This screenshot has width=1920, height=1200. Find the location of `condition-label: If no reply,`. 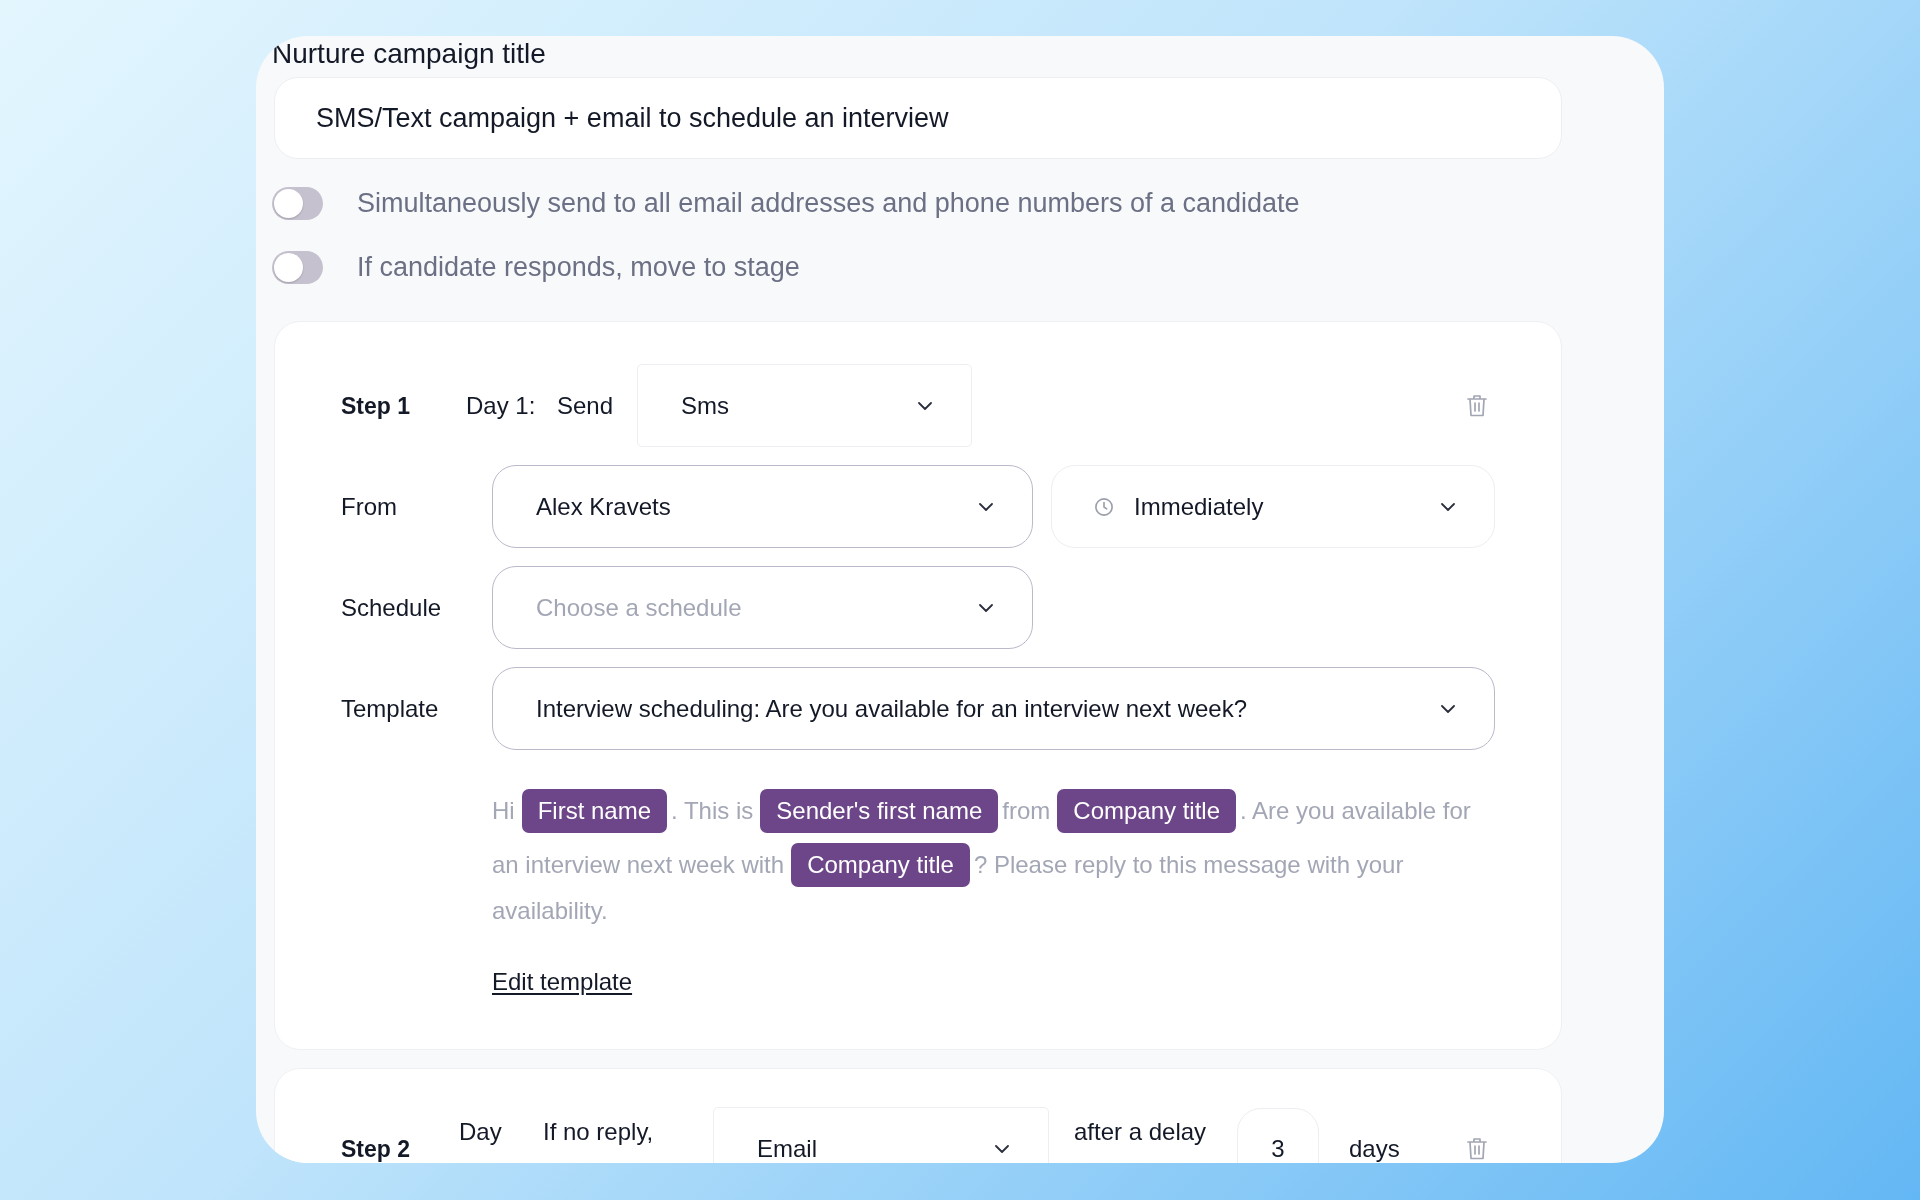

condition-label: If no reply, is located at coordinates (599, 1132).